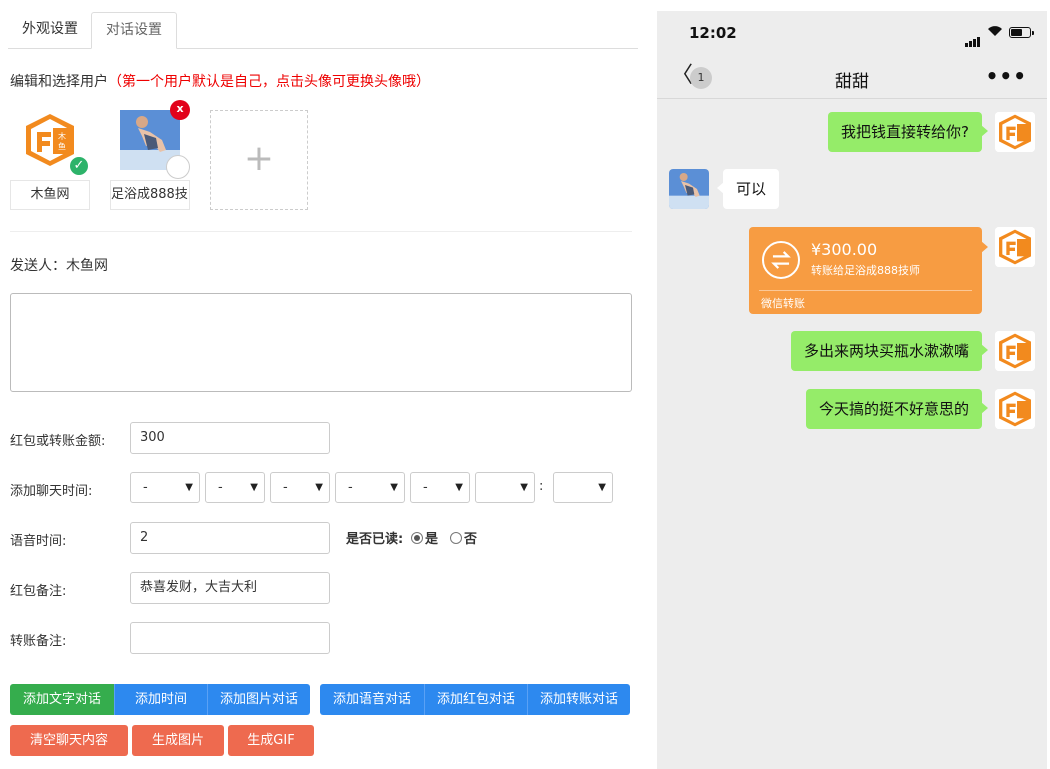 The image size is (1050, 769). I want to click on delete-user-icon: x, so click(180, 110).